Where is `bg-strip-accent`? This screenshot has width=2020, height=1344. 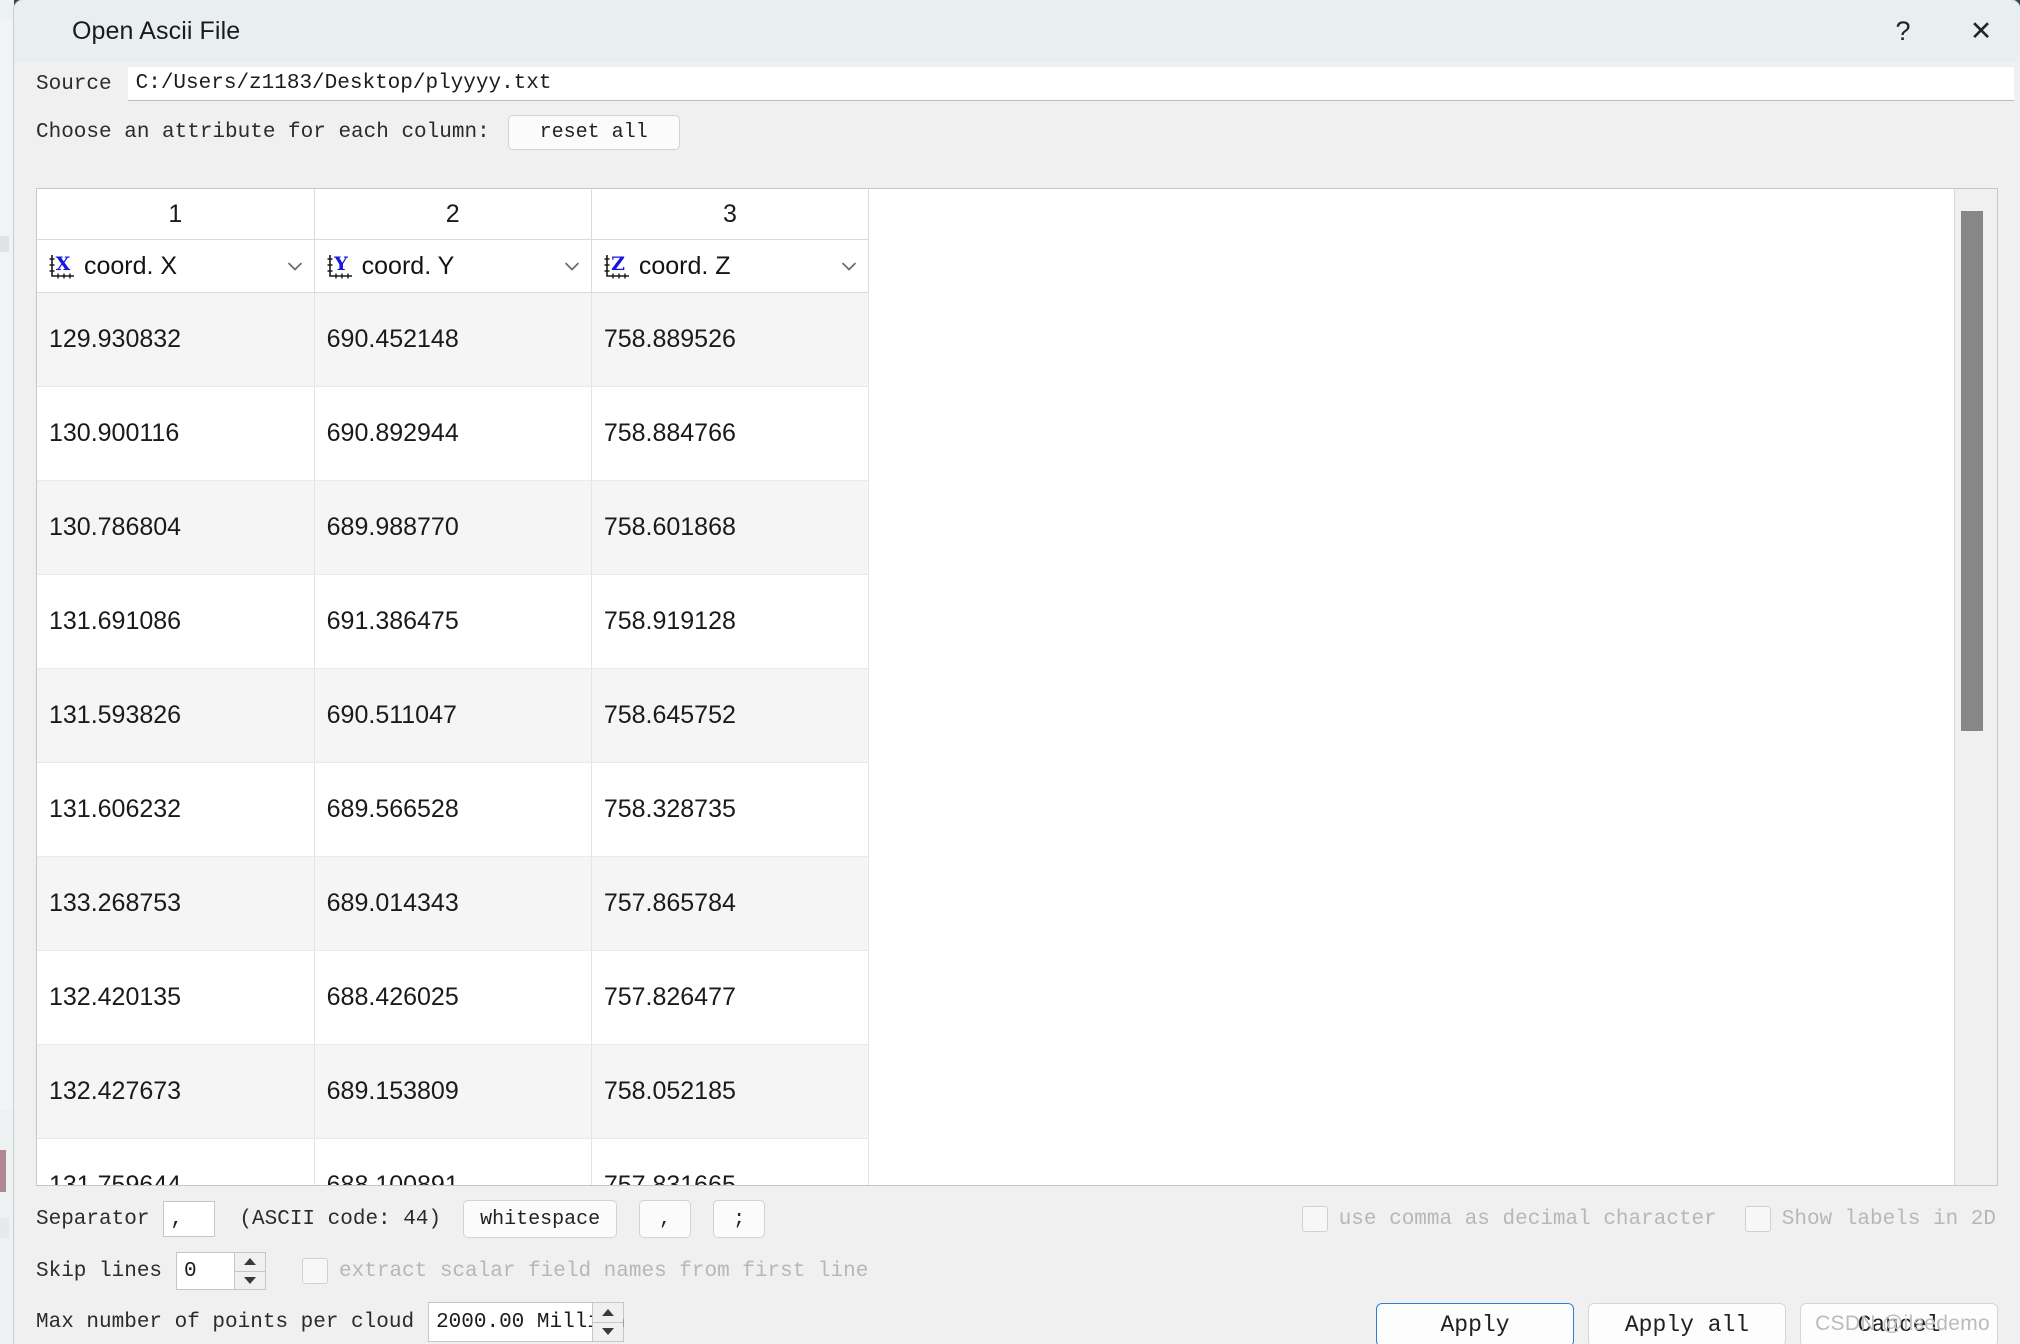 bg-strip-accent is located at coordinates (3, 1171).